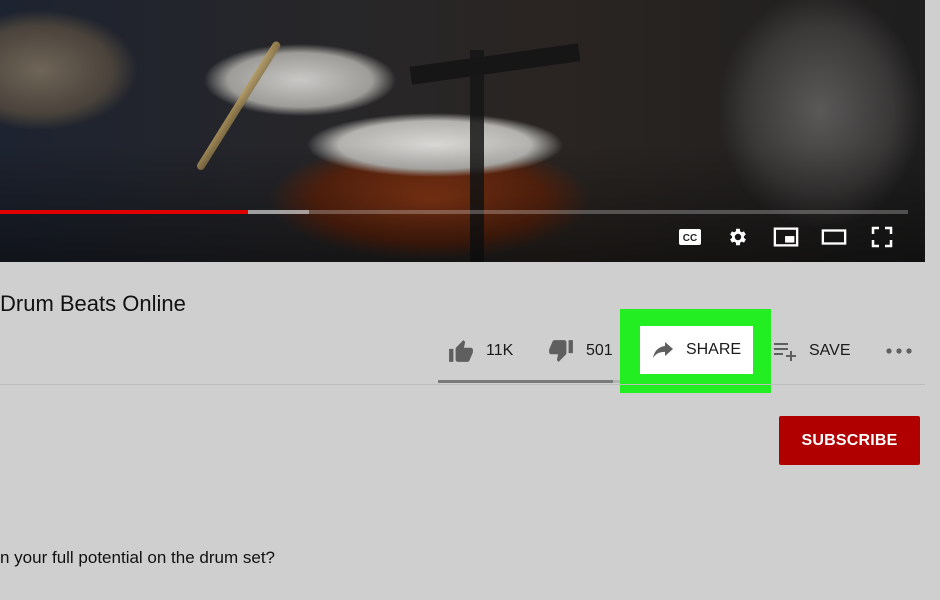 The image size is (940, 600). I want to click on more-horizontal-icon, so click(899, 351).